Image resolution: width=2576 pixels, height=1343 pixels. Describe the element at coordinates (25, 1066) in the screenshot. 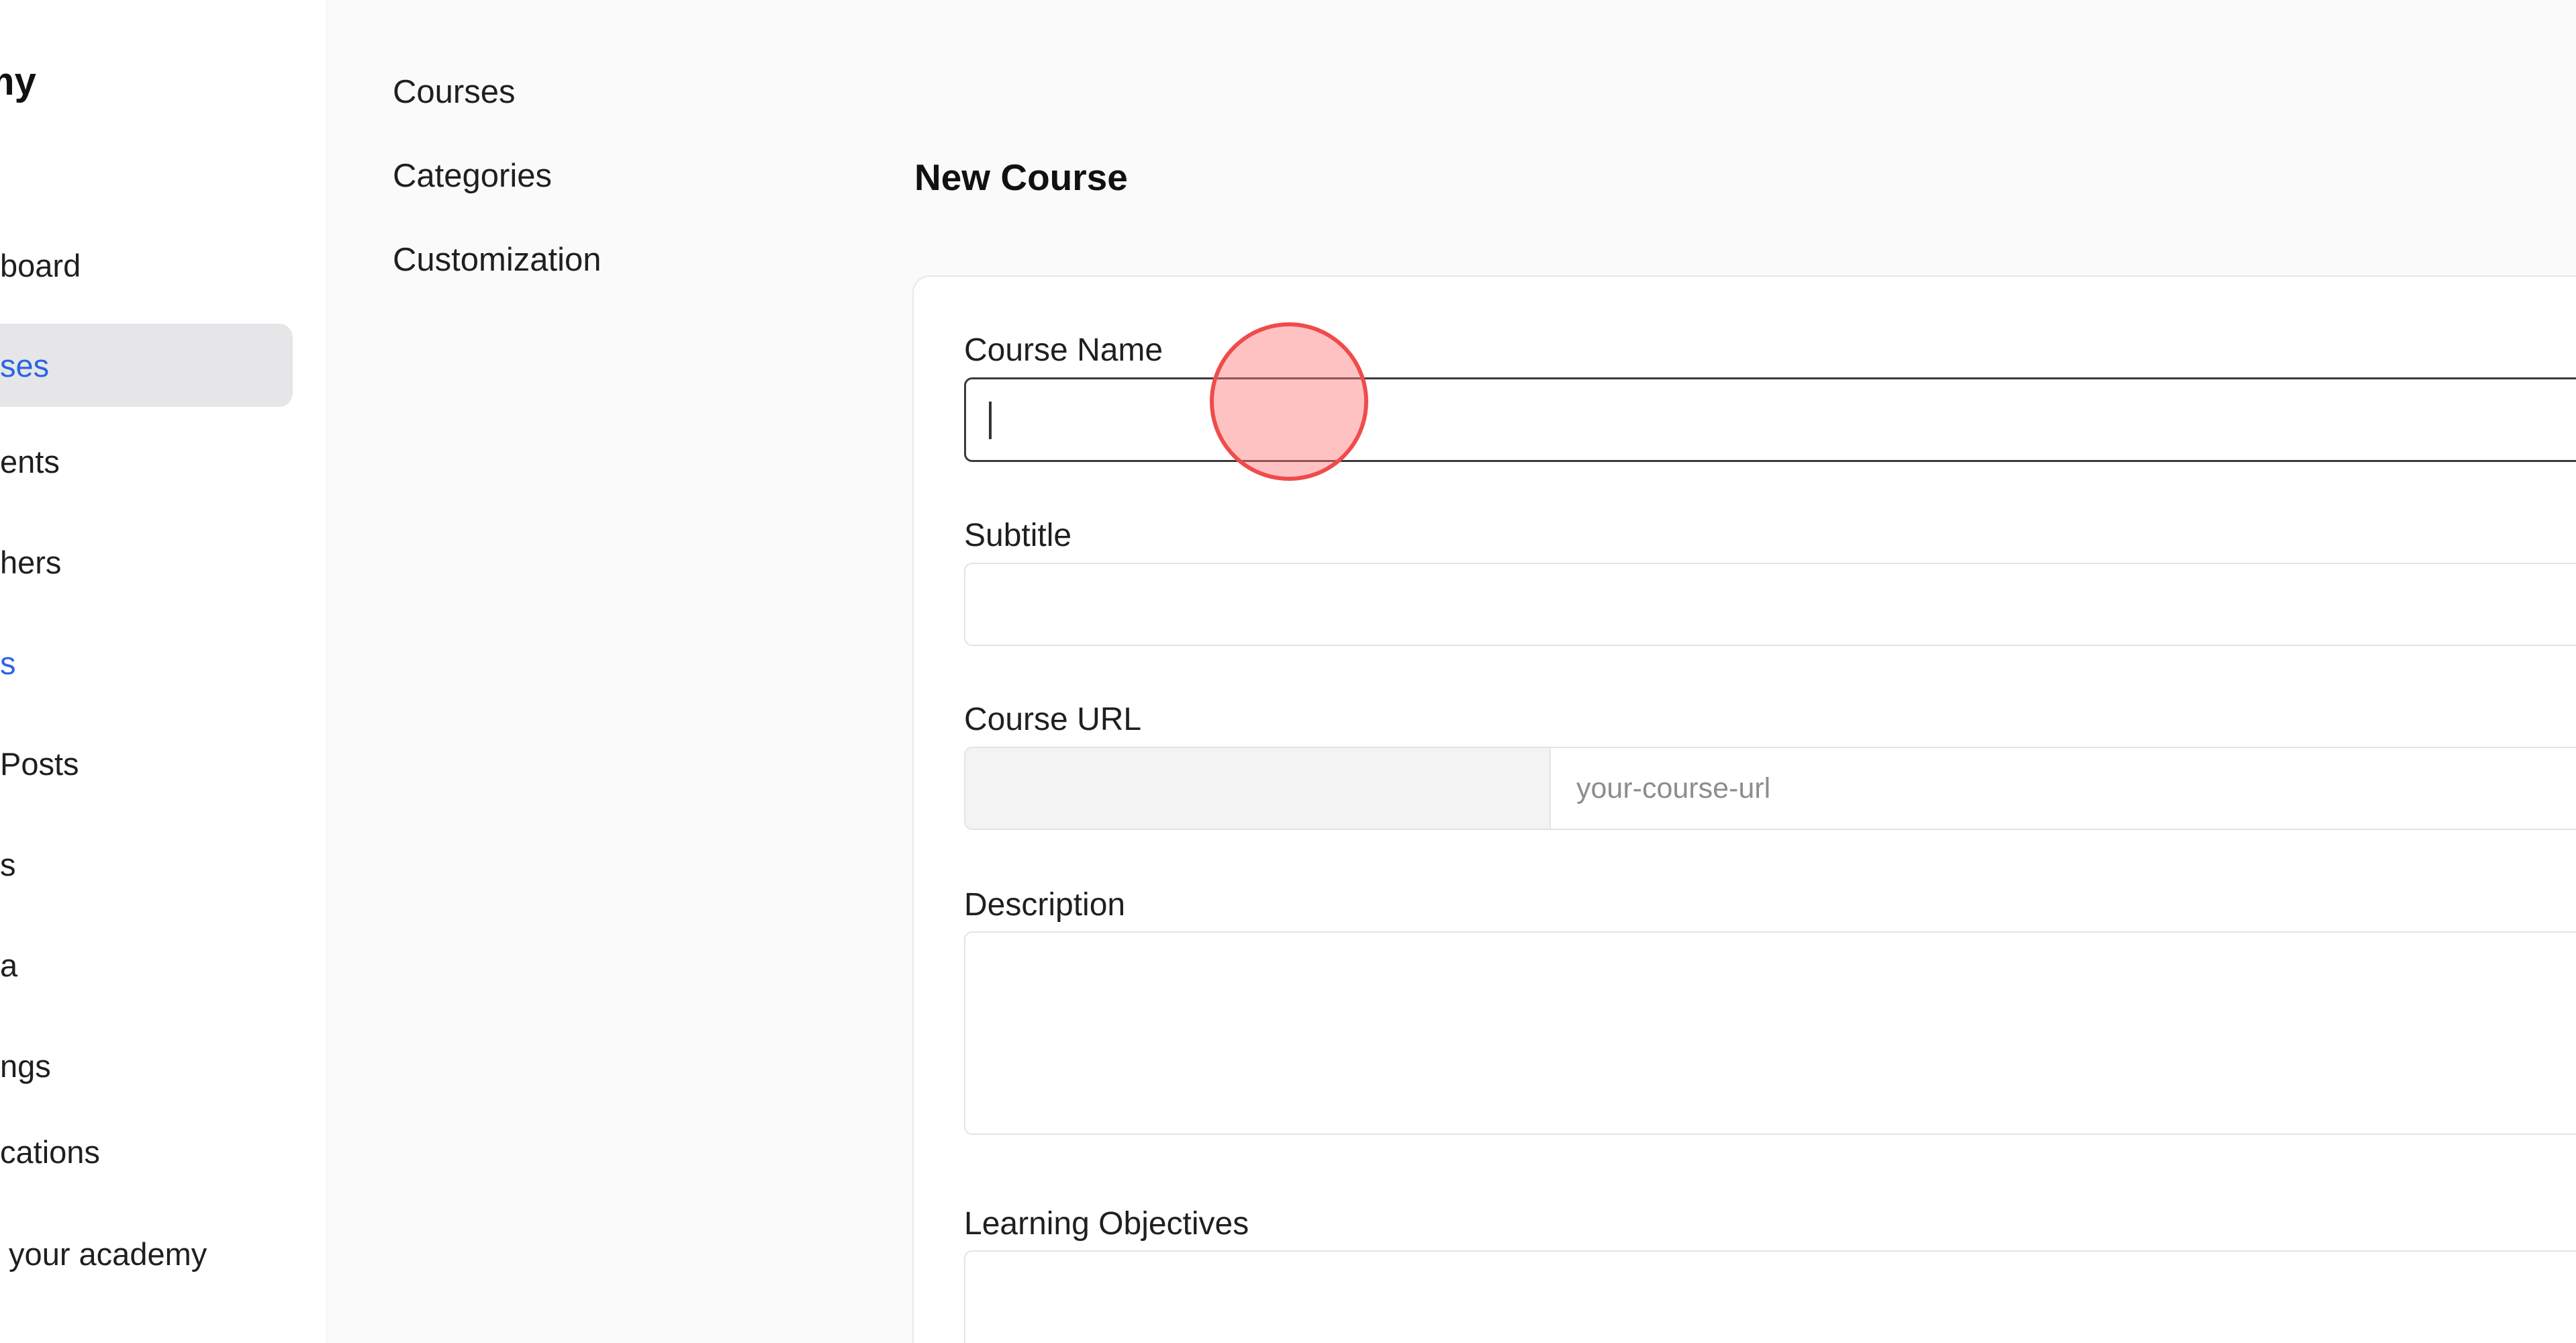

I see `sidebar-item-label: ngs` at that location.